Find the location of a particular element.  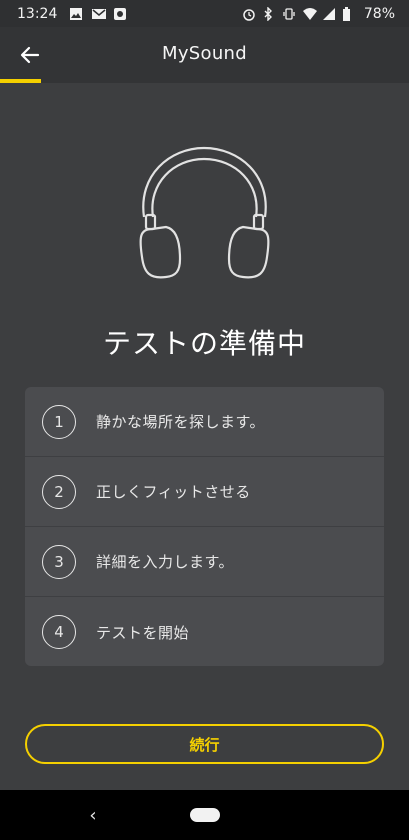

nav-back-button: ‹ is located at coordinates (93, 815).